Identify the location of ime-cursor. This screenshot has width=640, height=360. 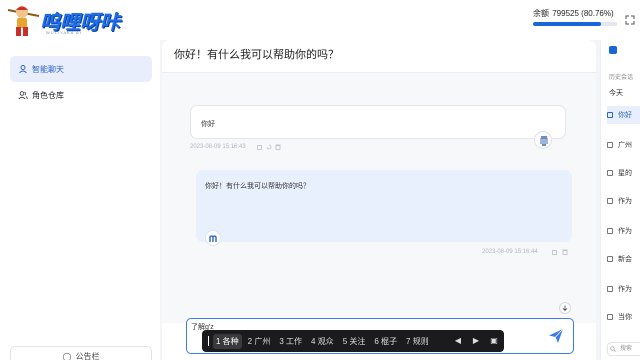
(208, 341).